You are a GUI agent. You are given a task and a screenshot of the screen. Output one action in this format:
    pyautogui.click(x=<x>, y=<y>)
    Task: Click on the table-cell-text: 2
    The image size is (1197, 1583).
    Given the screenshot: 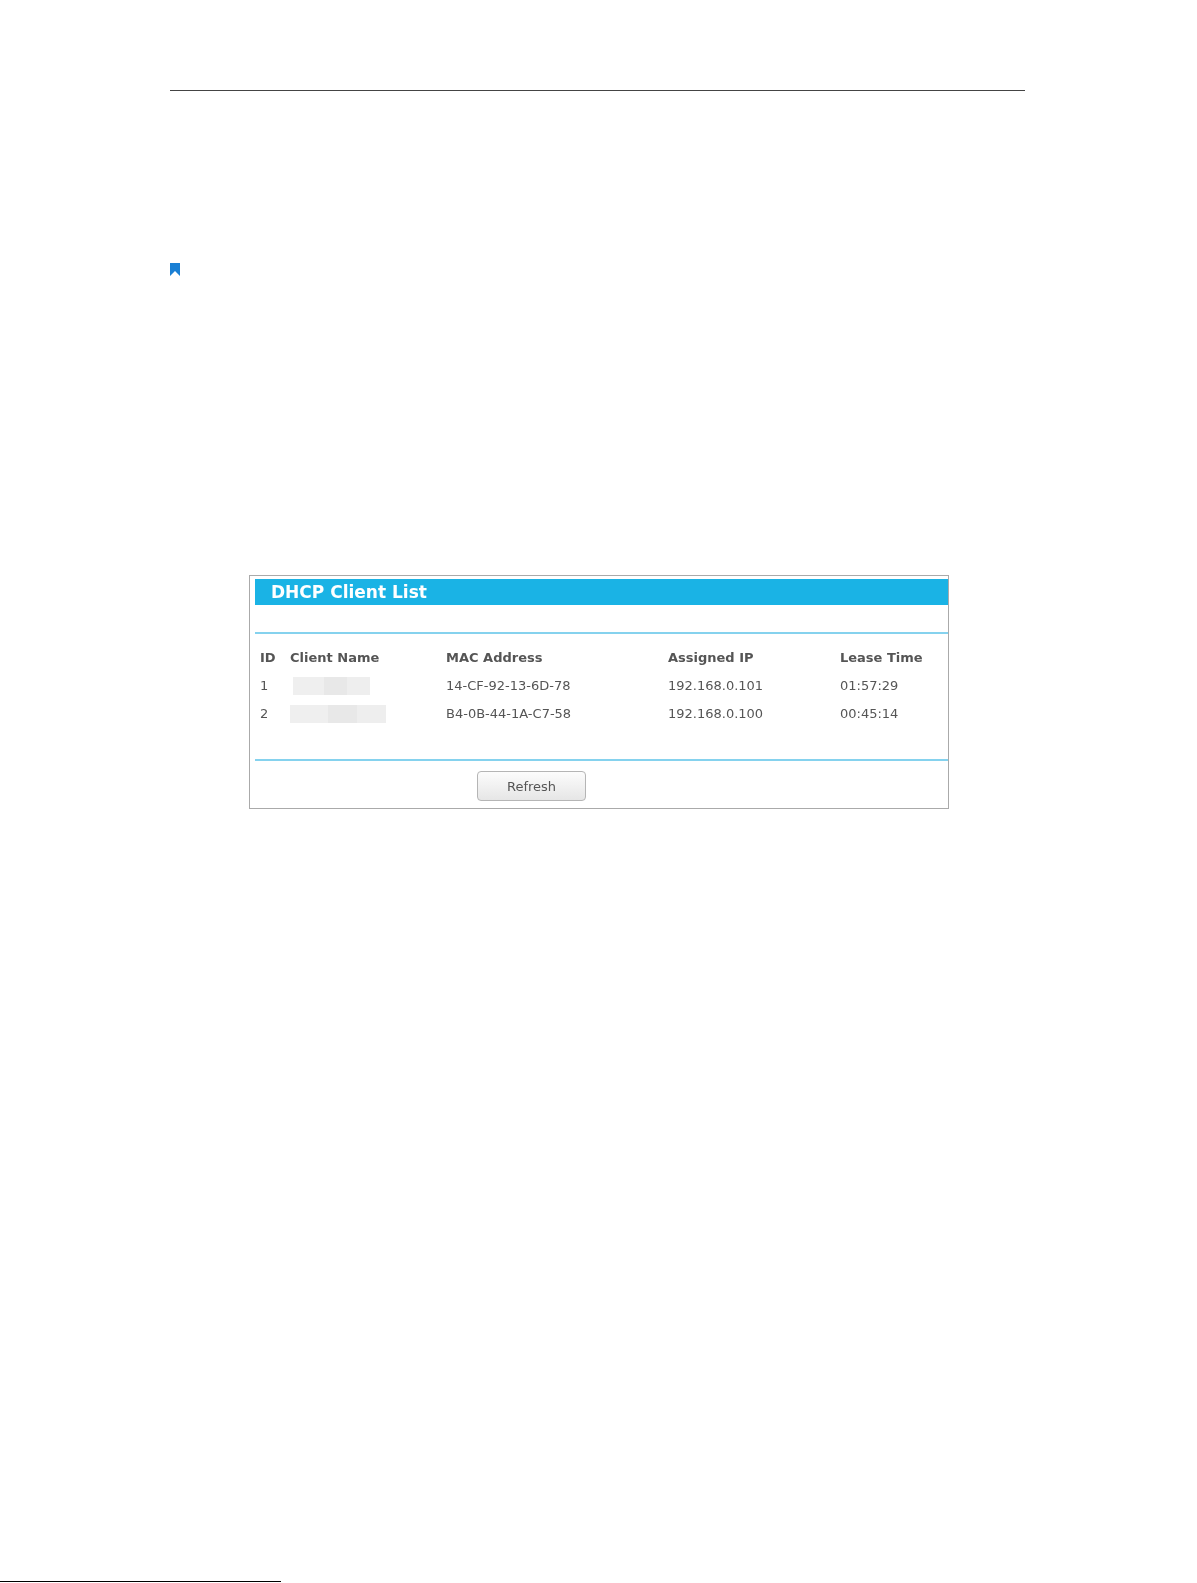 What is the action you would take?
    pyautogui.click(x=264, y=714)
    